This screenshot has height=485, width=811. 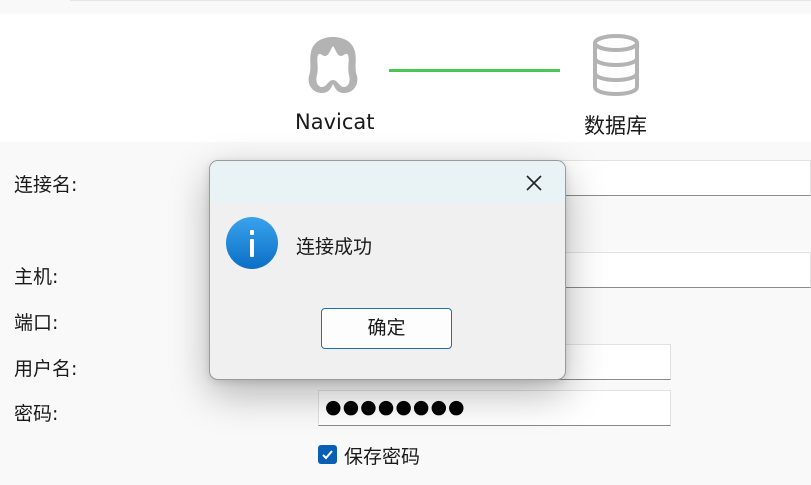 I want to click on username-label: 用户名:, so click(x=46, y=369).